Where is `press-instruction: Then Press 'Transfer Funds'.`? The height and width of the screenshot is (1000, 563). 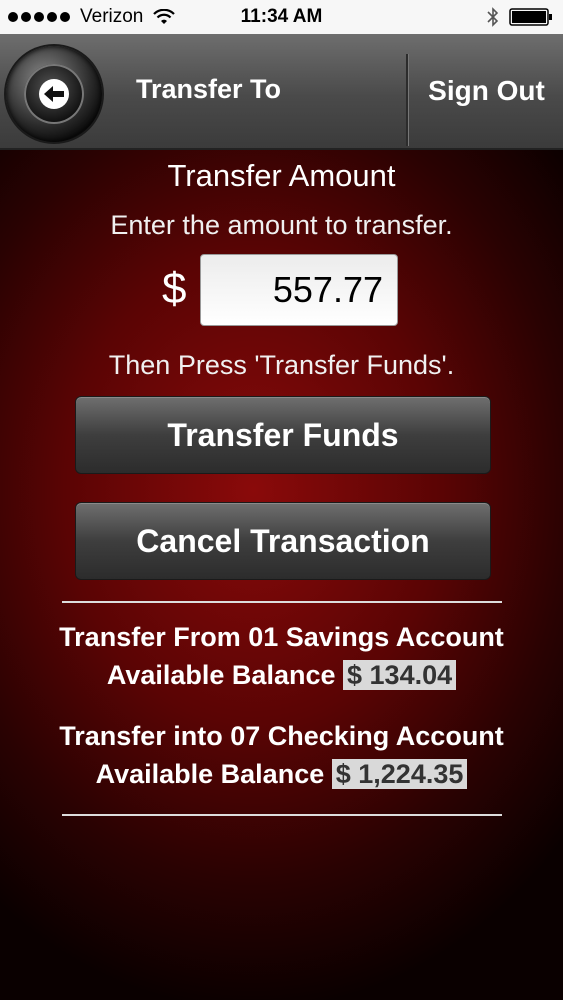 press-instruction: Then Press 'Transfer Funds'. is located at coordinates (281, 365).